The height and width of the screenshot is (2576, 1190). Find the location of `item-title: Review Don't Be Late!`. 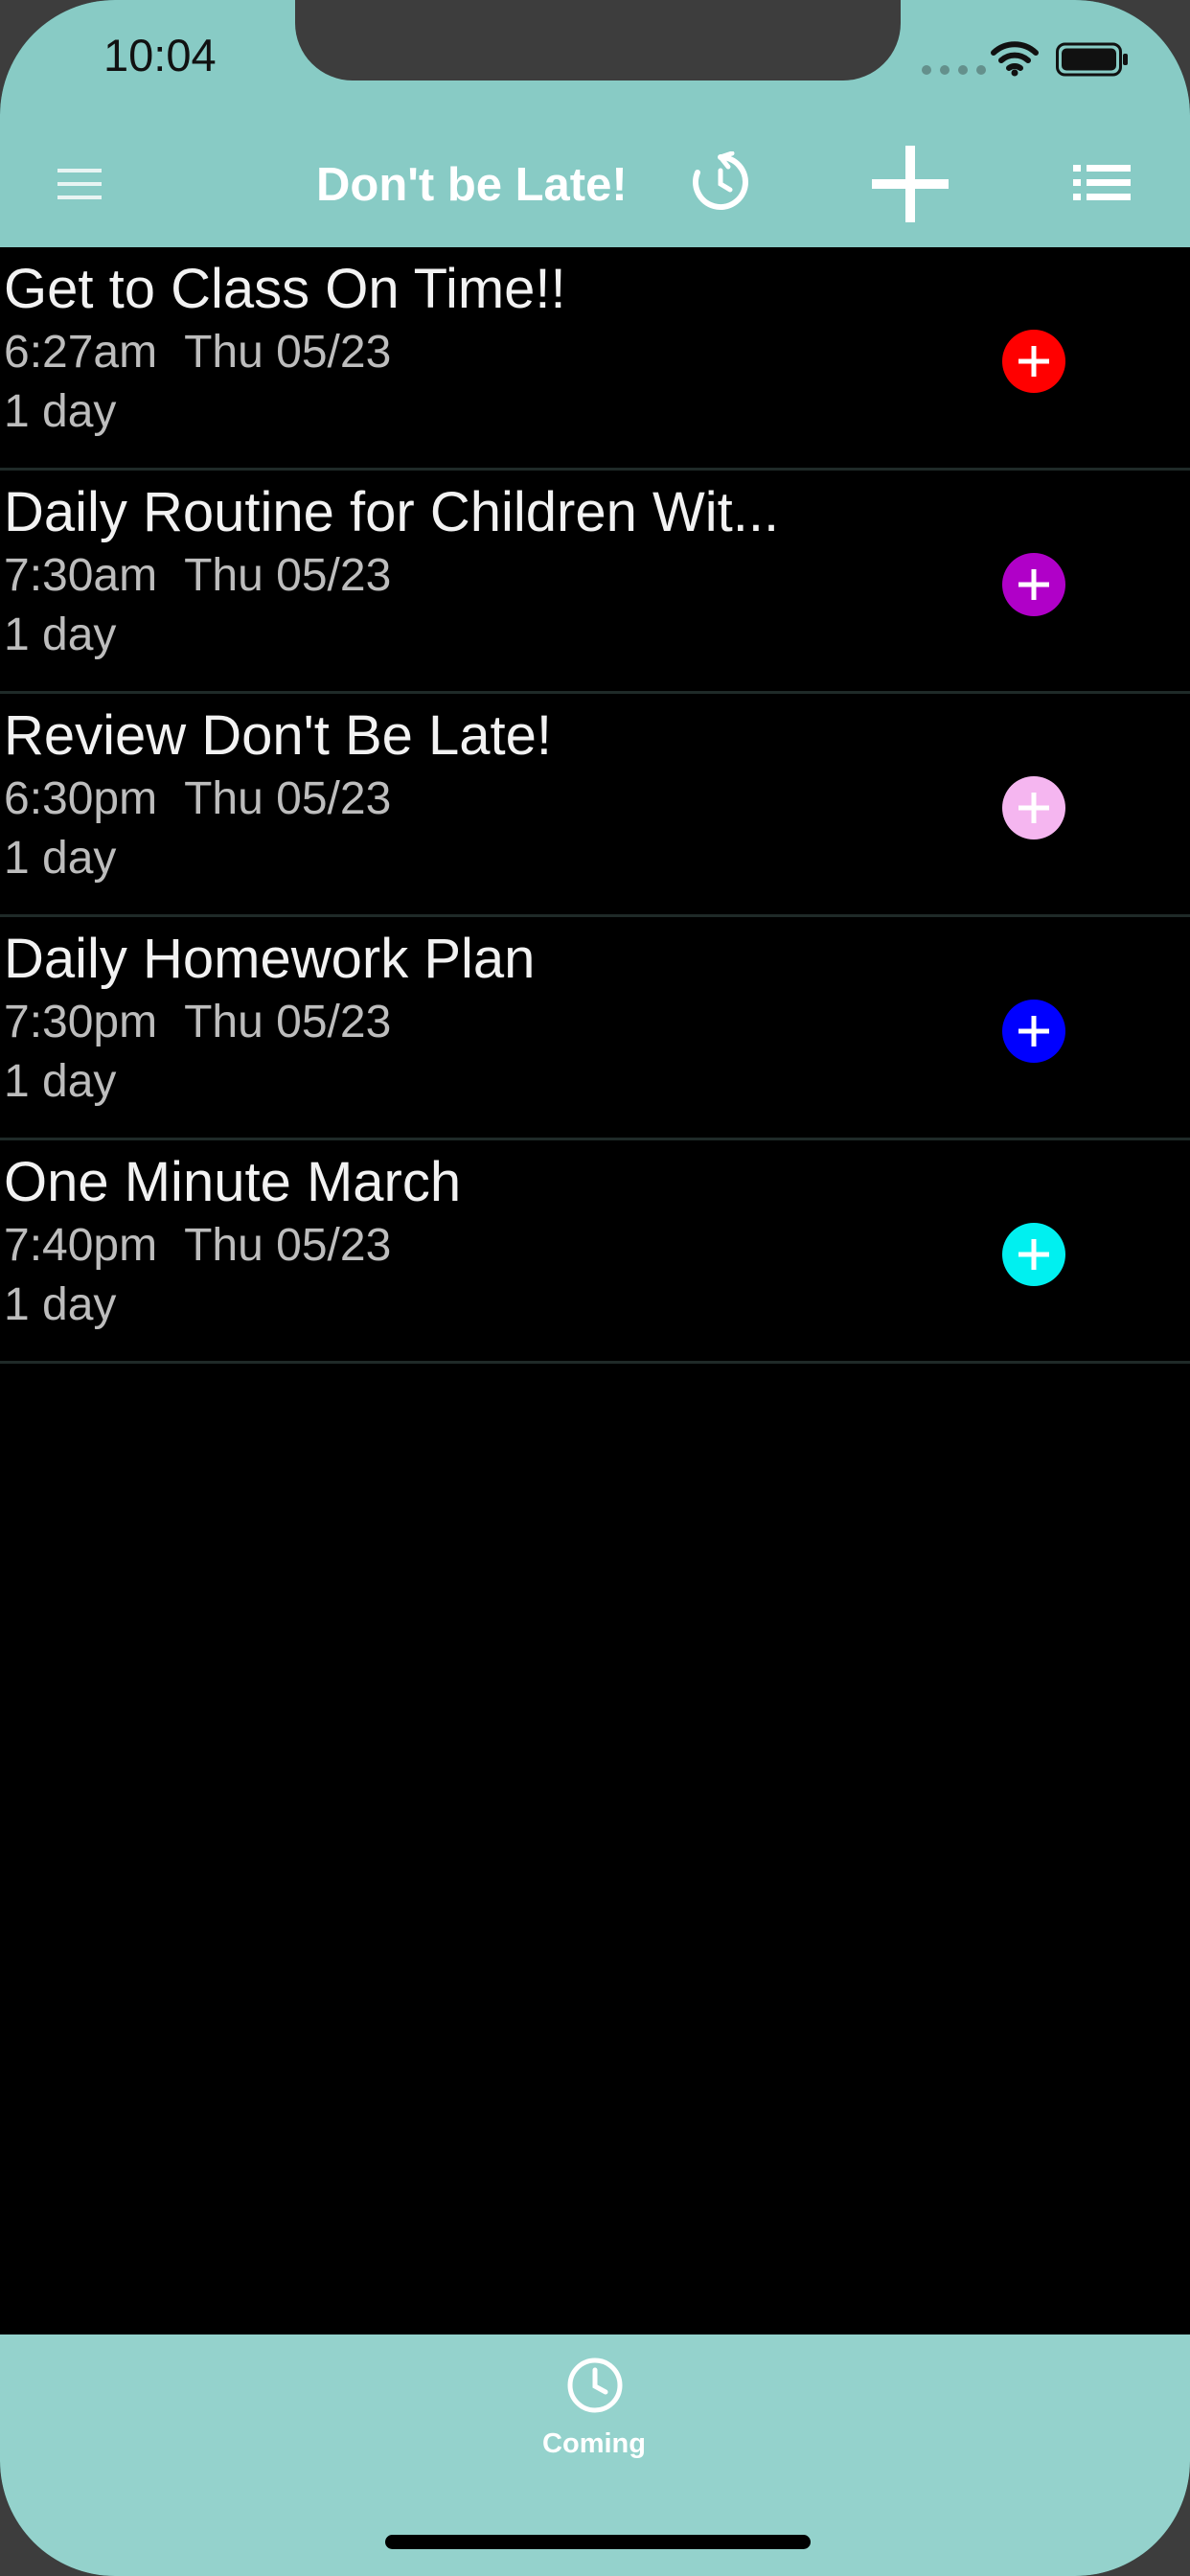

item-title: Review Don't Be Late! is located at coordinates (279, 735).